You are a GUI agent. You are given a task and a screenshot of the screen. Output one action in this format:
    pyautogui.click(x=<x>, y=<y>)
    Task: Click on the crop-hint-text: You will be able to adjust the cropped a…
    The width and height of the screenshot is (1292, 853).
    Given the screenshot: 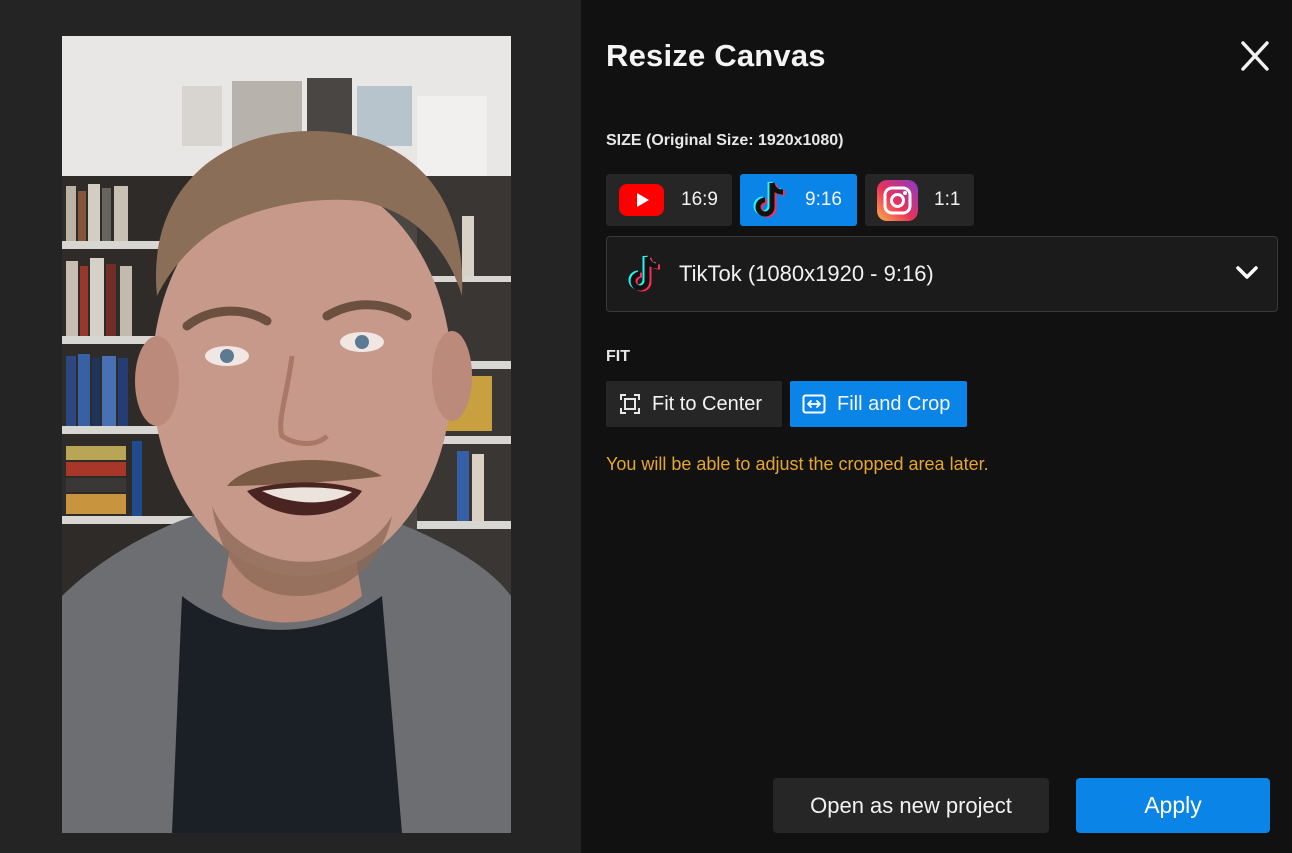 What is the action you would take?
    pyautogui.click(x=797, y=464)
    